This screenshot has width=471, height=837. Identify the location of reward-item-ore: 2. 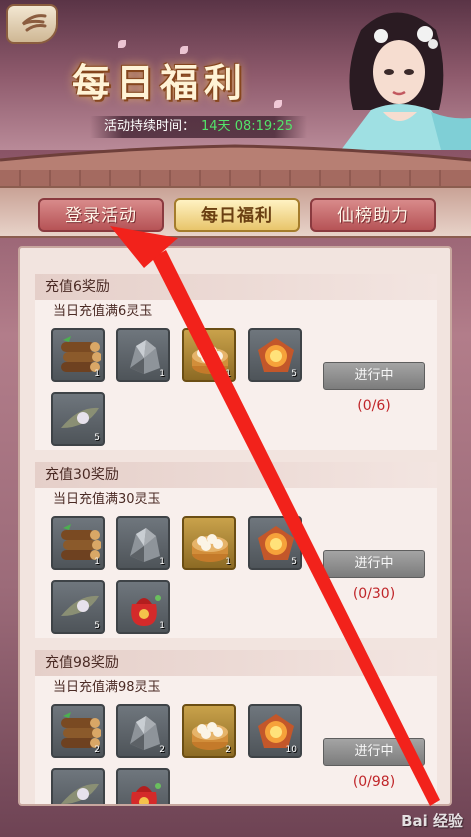
(143, 731).